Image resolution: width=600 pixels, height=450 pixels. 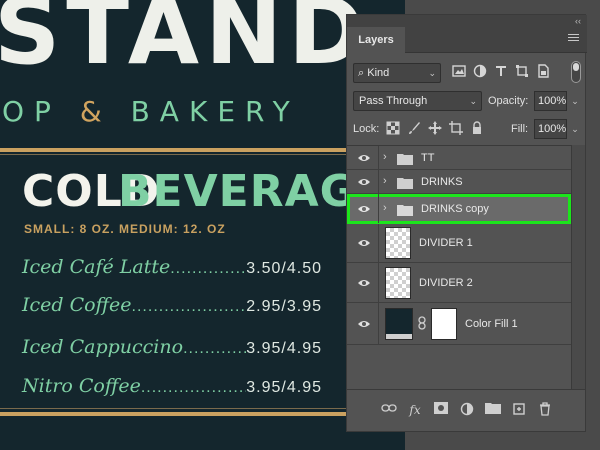 I want to click on tab-layers: Layers, so click(x=376, y=40).